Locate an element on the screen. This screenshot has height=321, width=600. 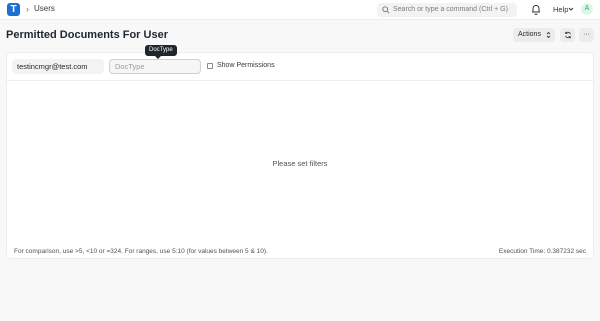
chevron-updown-icon is located at coordinates (548, 35).